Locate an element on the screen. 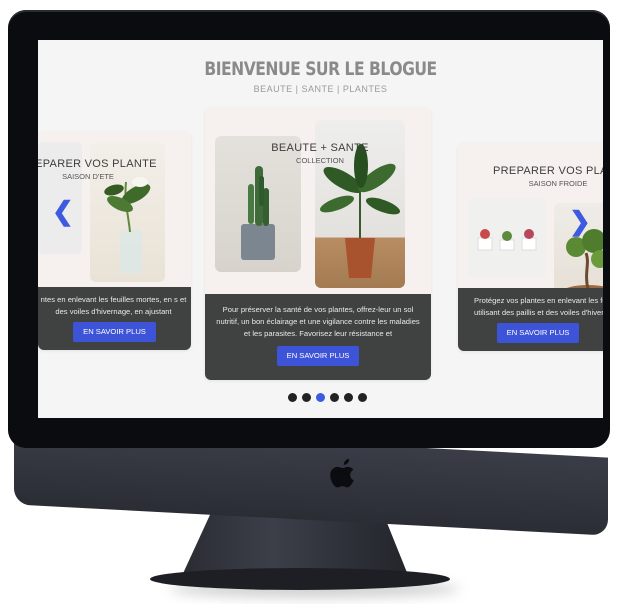 Image resolution: width=629 pixels, height=604 pixels. card-subtitle: SAISON FROIDE is located at coordinates (558, 183).